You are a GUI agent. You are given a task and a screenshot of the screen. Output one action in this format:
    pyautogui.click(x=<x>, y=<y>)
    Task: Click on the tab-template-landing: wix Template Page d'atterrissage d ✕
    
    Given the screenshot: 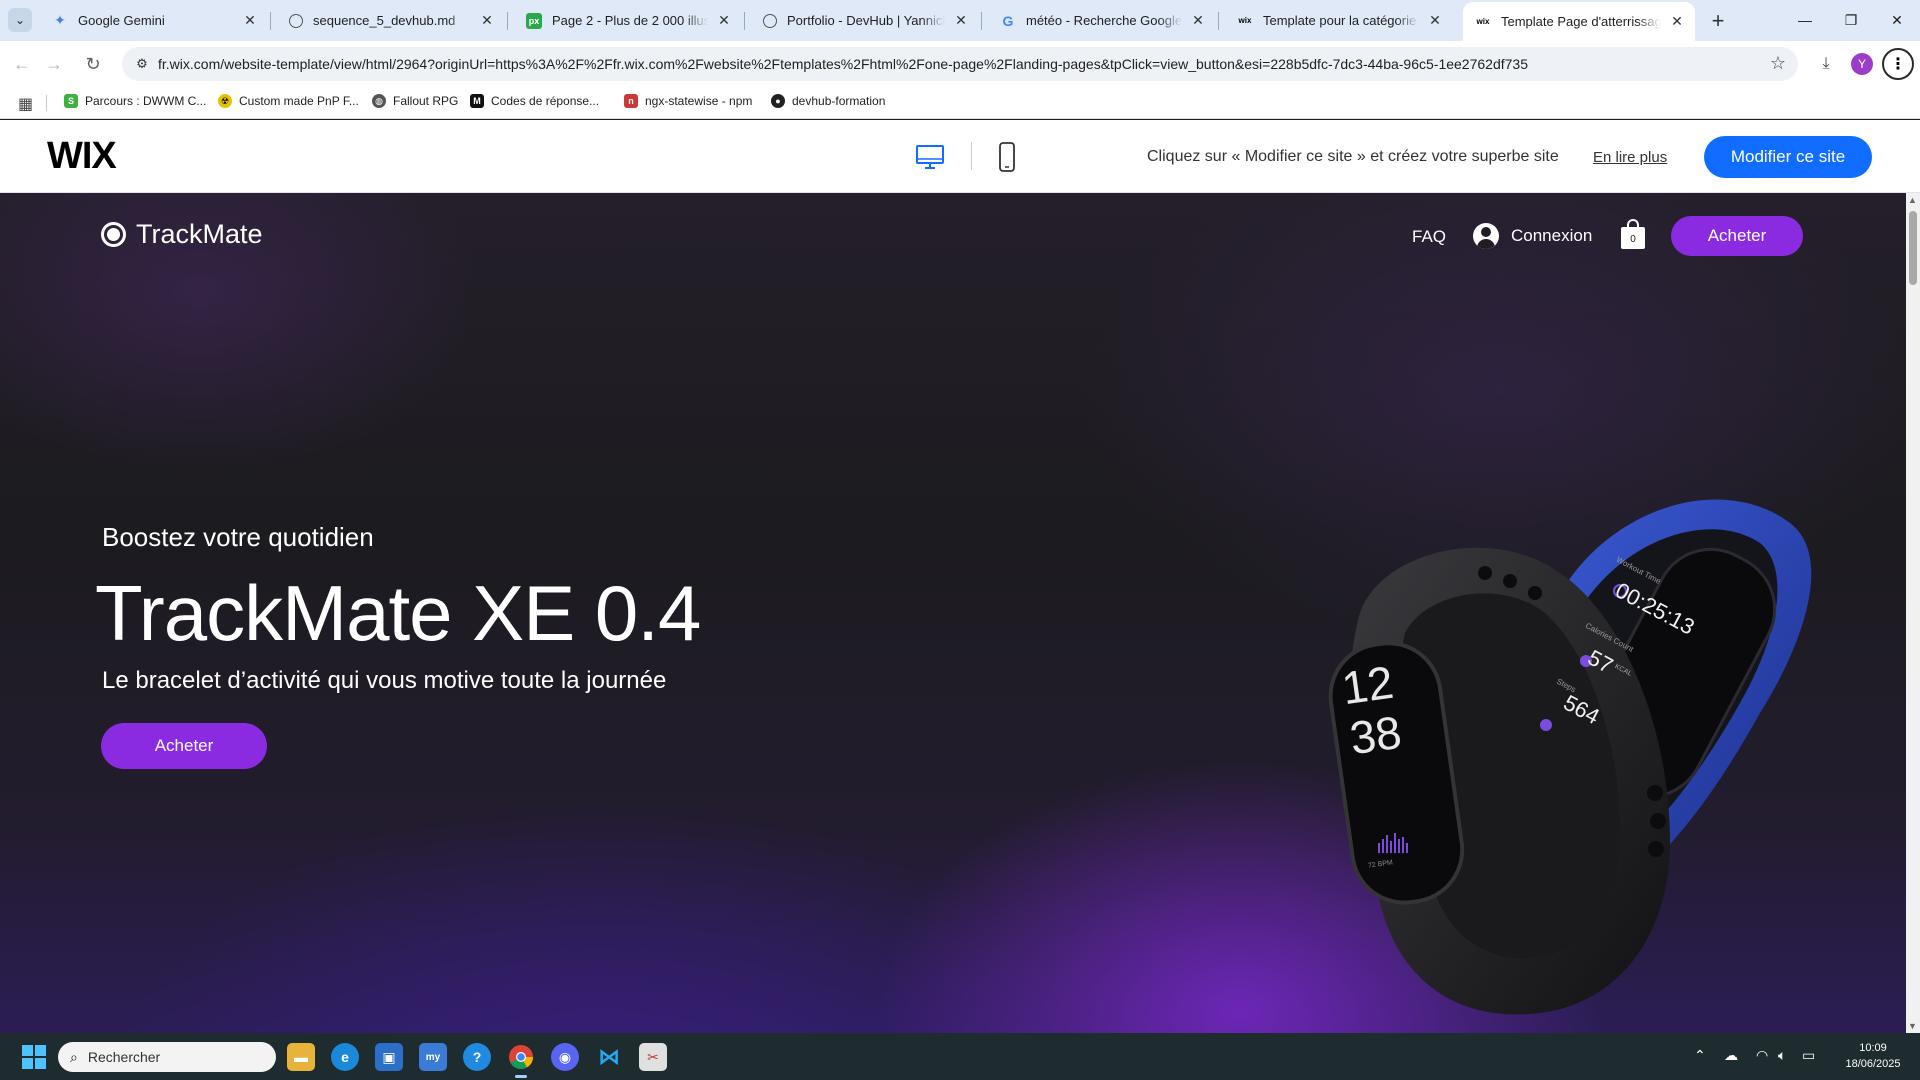 What is the action you would take?
    pyautogui.click(x=1579, y=21)
    